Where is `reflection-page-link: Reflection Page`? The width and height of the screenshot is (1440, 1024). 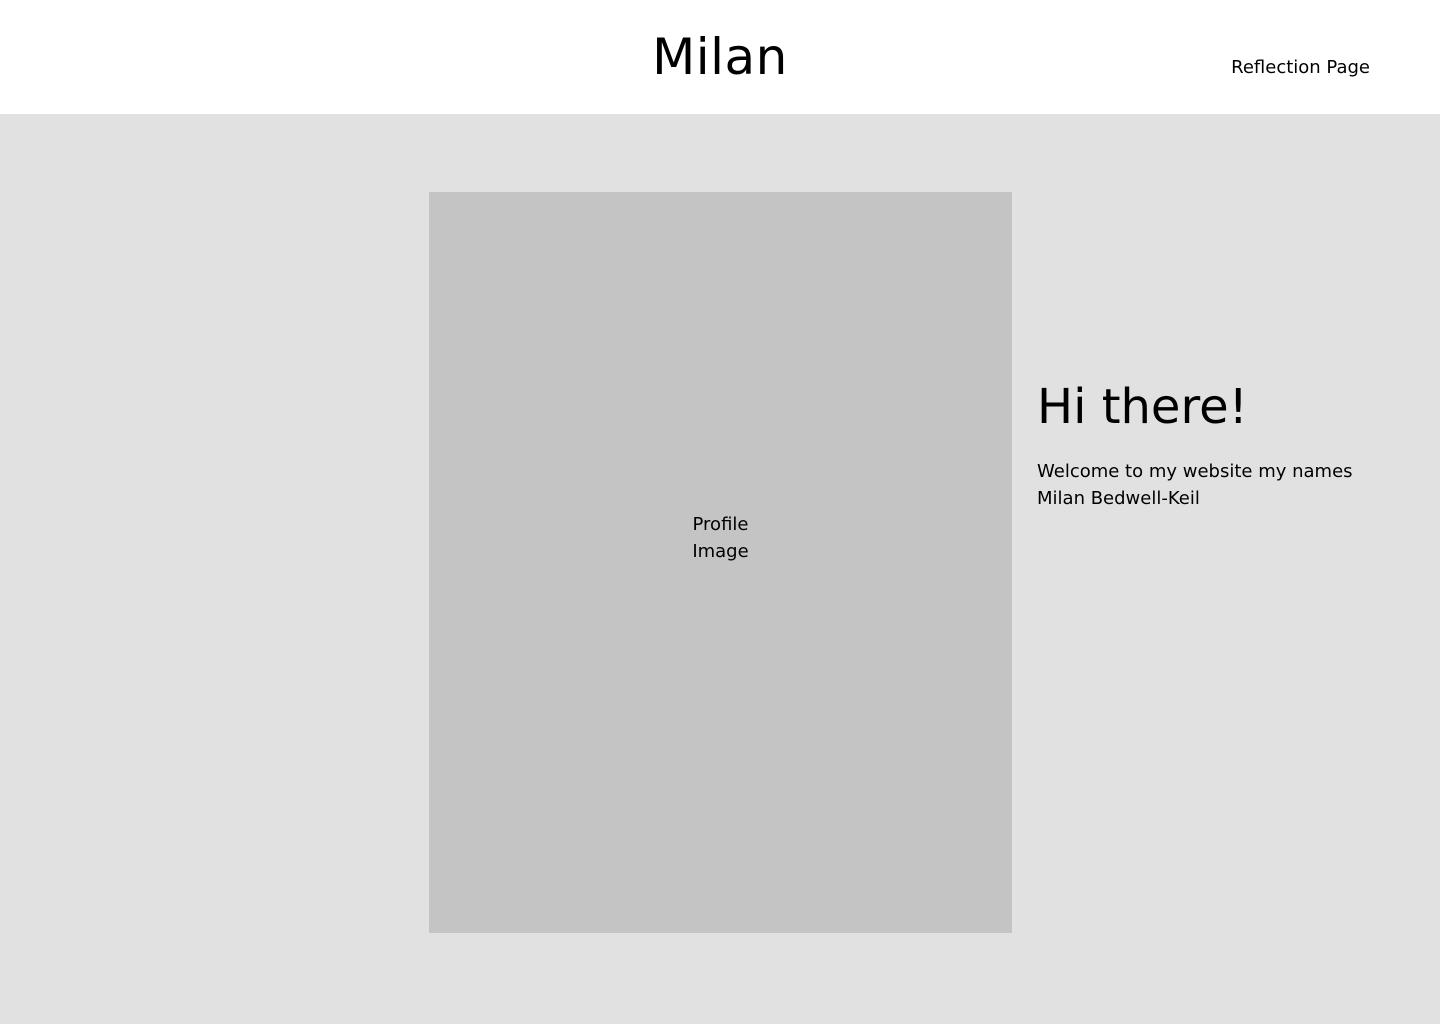
reflection-page-link: Reflection Page is located at coordinates (1300, 68).